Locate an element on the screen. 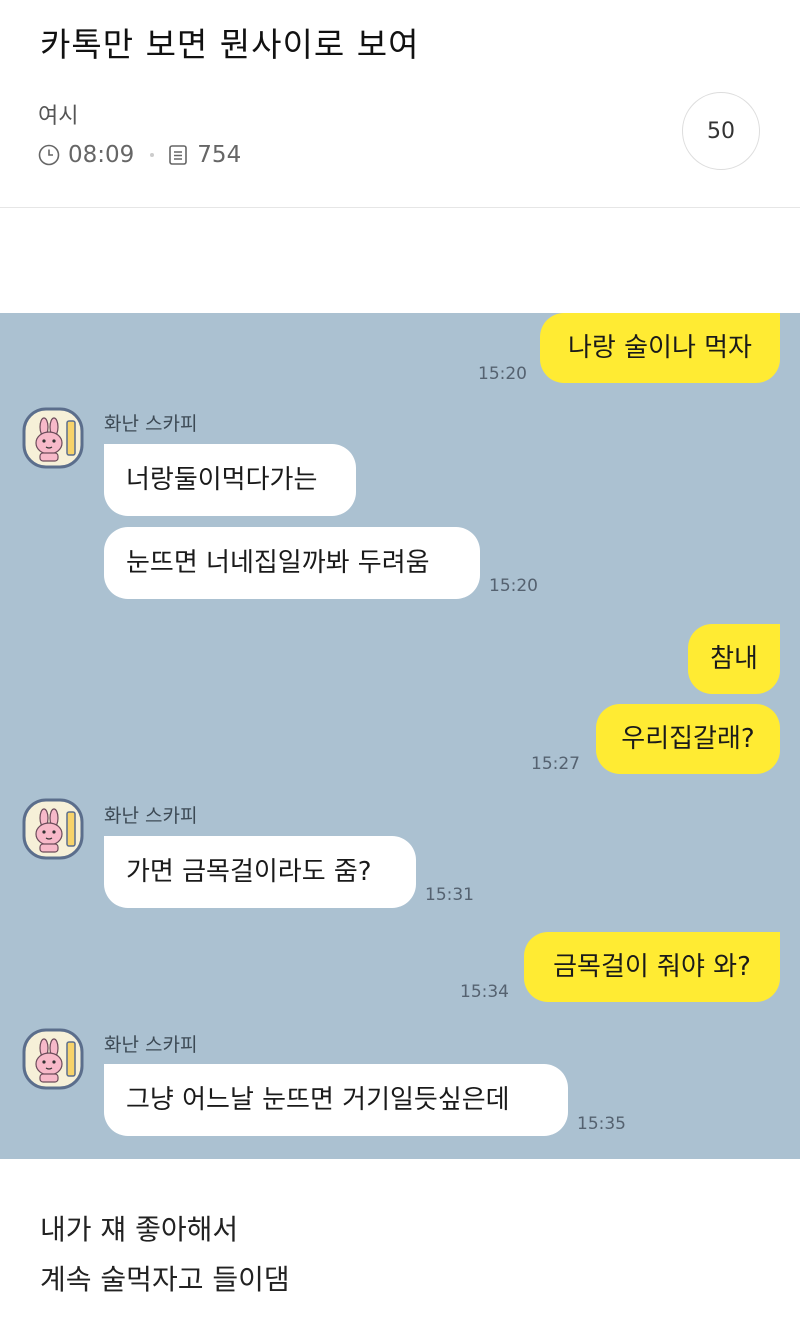 This screenshot has width=800, height=1326. other-message-bubble: 가면 금목걸이라도 줌? is located at coordinates (260, 872).